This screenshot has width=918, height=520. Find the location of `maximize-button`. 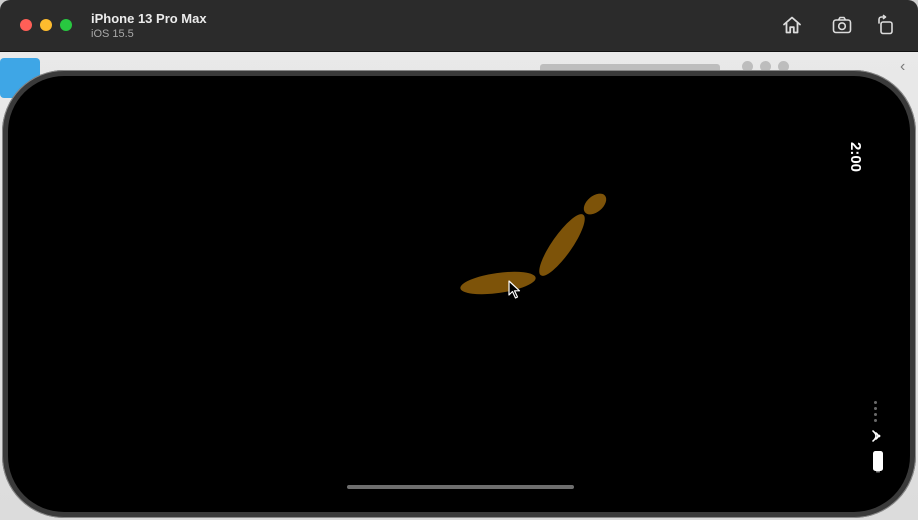

maximize-button is located at coordinates (66, 25).